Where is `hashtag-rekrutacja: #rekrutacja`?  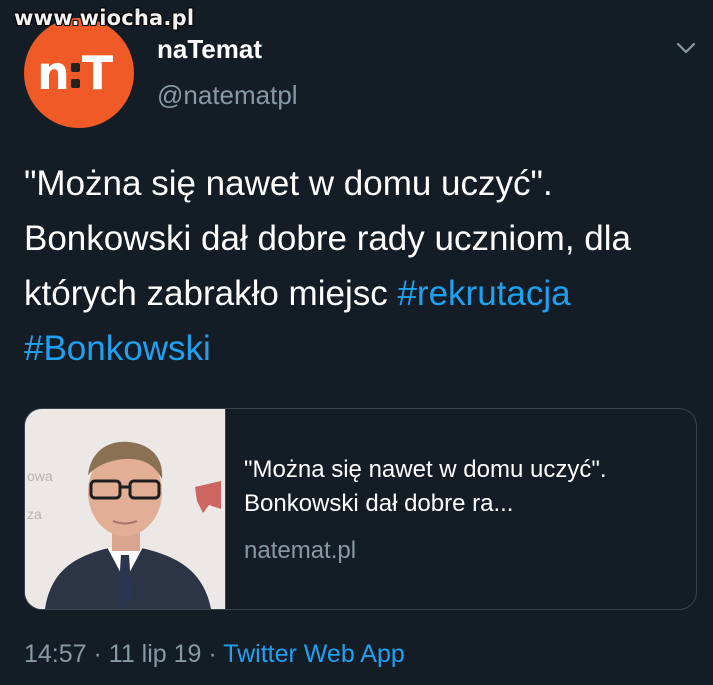
hashtag-rekrutacja: #rekrutacja is located at coordinates (483, 293).